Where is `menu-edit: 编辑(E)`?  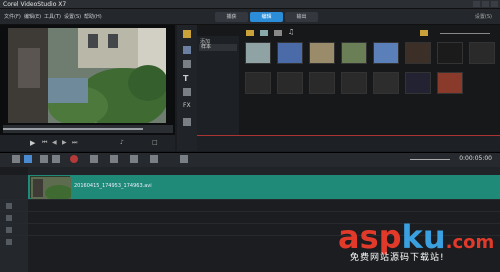
menu-edit: 编辑(E) is located at coordinates (32, 16).